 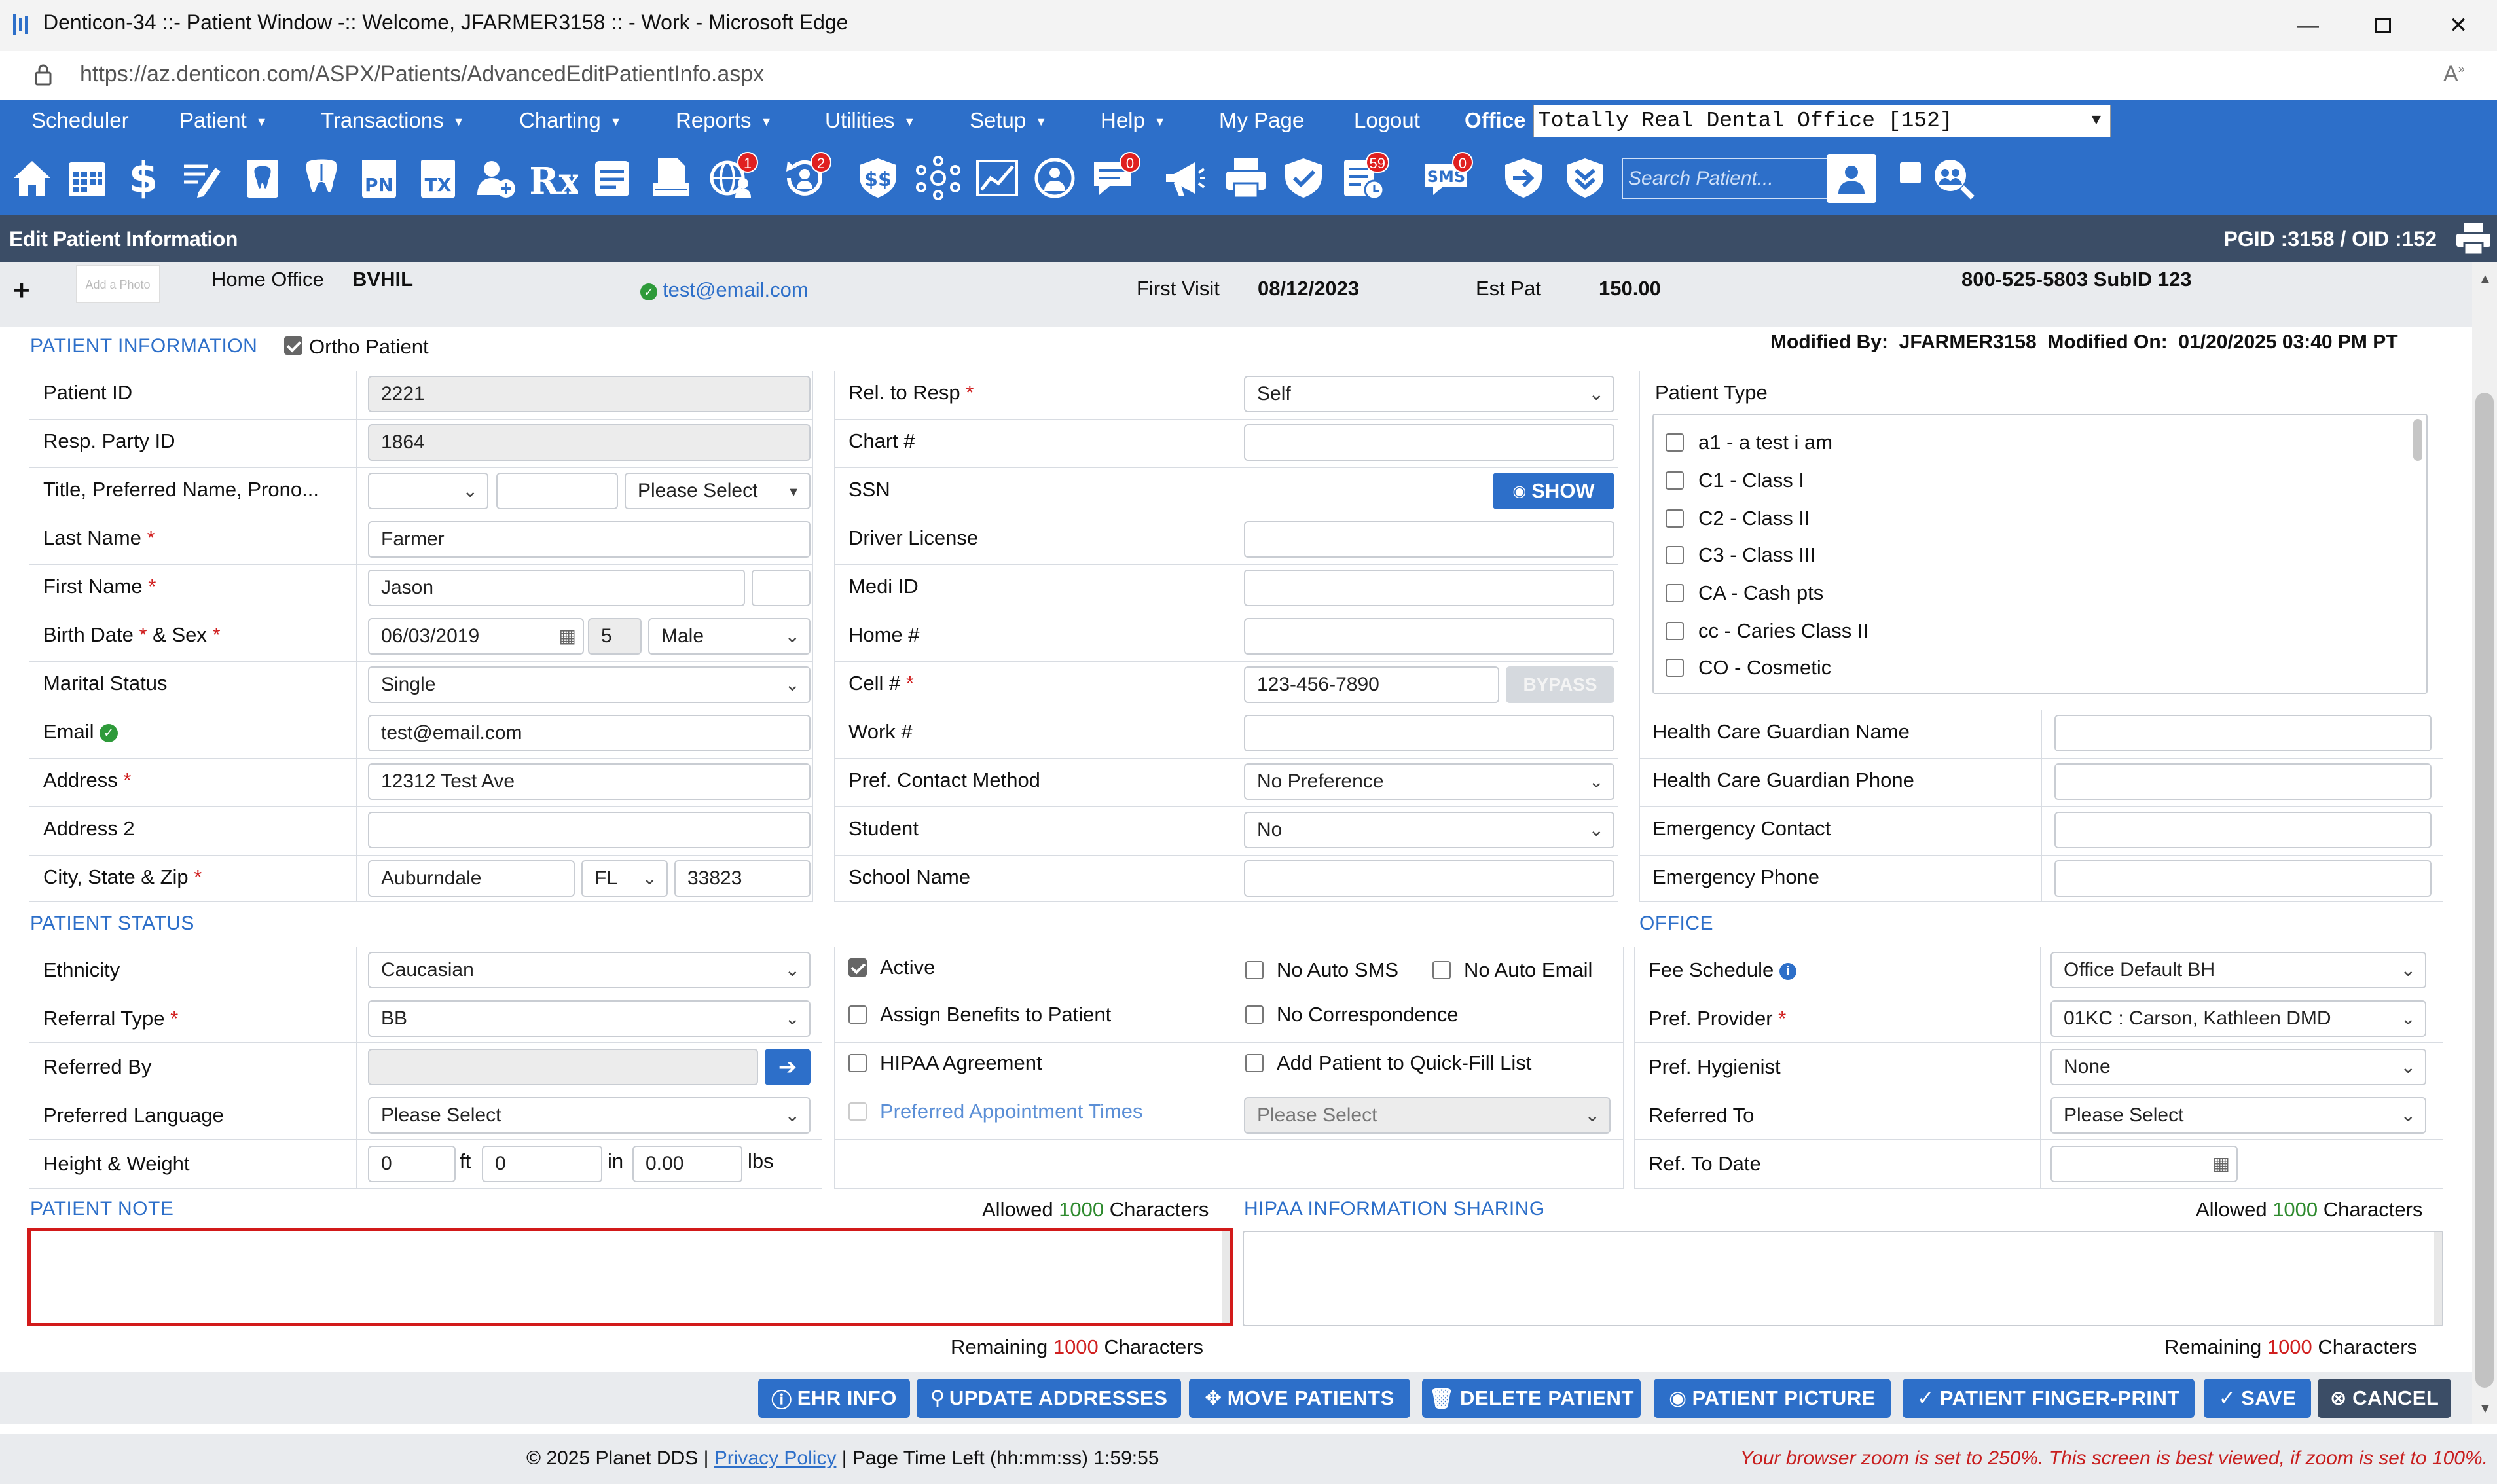 I want to click on email-field: test@email.com, so click(x=589, y=733).